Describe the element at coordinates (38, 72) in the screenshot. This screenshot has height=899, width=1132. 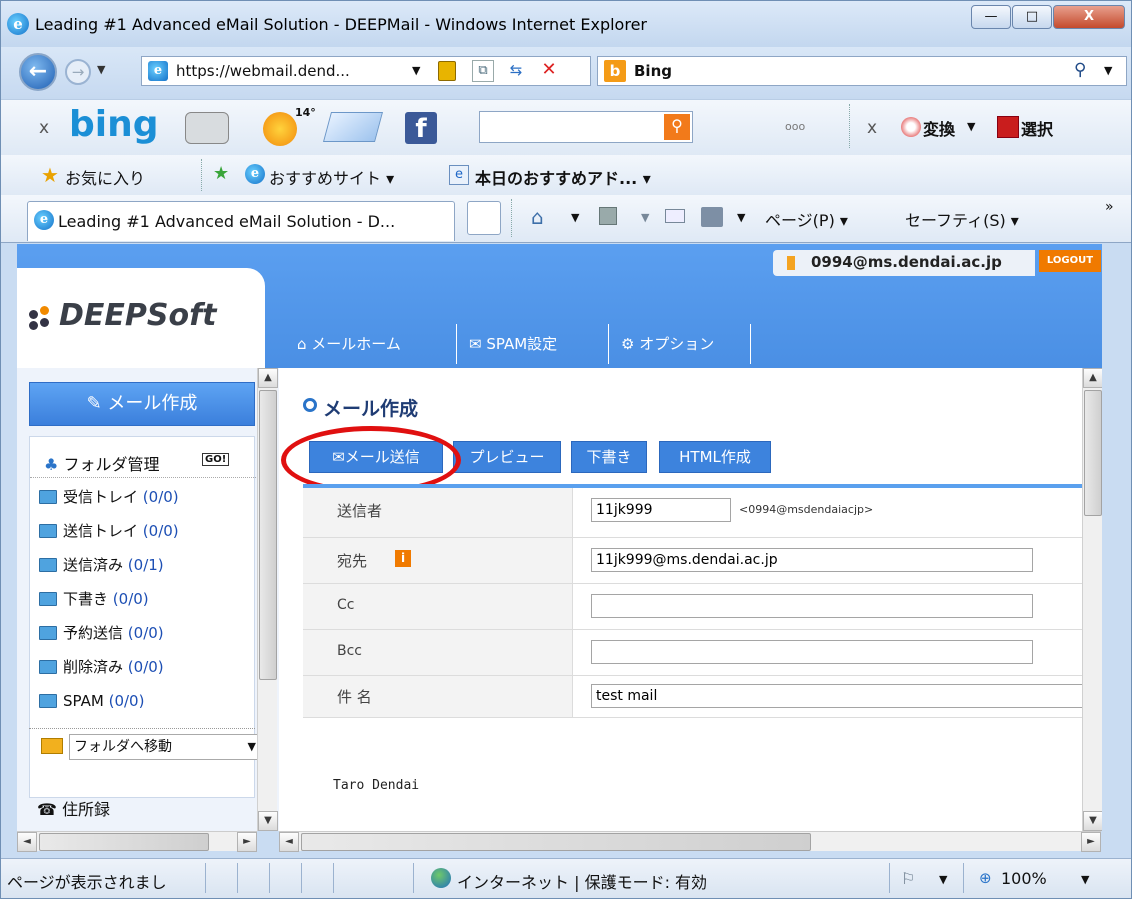
I see `back-button: ←` at that location.